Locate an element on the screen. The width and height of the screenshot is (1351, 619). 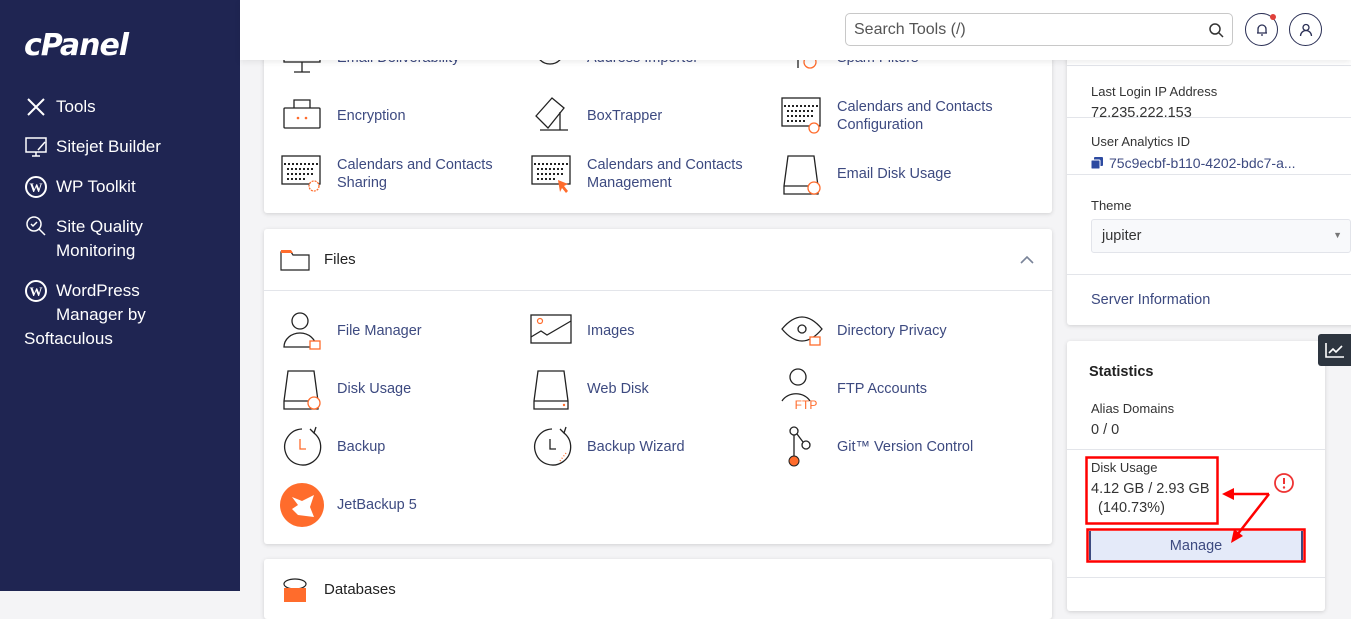
files-section-header: Files is located at coordinates (658, 260).